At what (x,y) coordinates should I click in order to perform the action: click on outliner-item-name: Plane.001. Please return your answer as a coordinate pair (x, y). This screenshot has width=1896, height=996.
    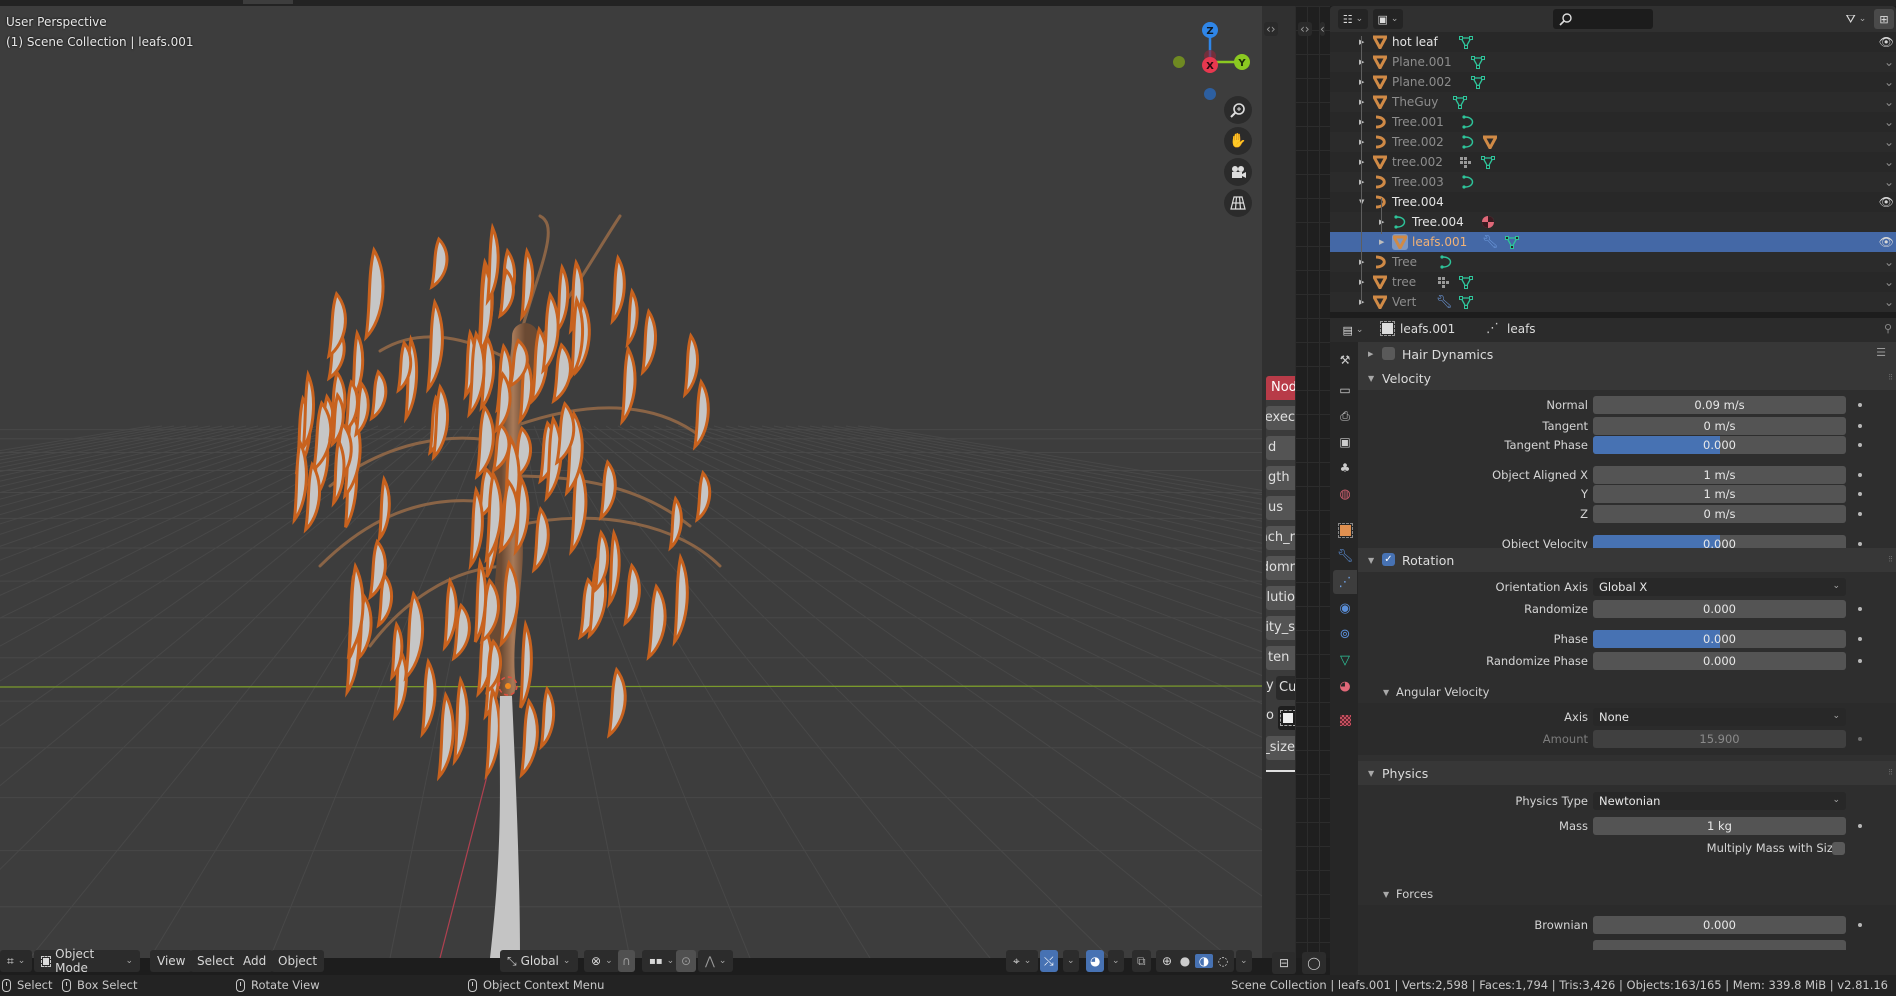
    Looking at the image, I should click on (1422, 62).